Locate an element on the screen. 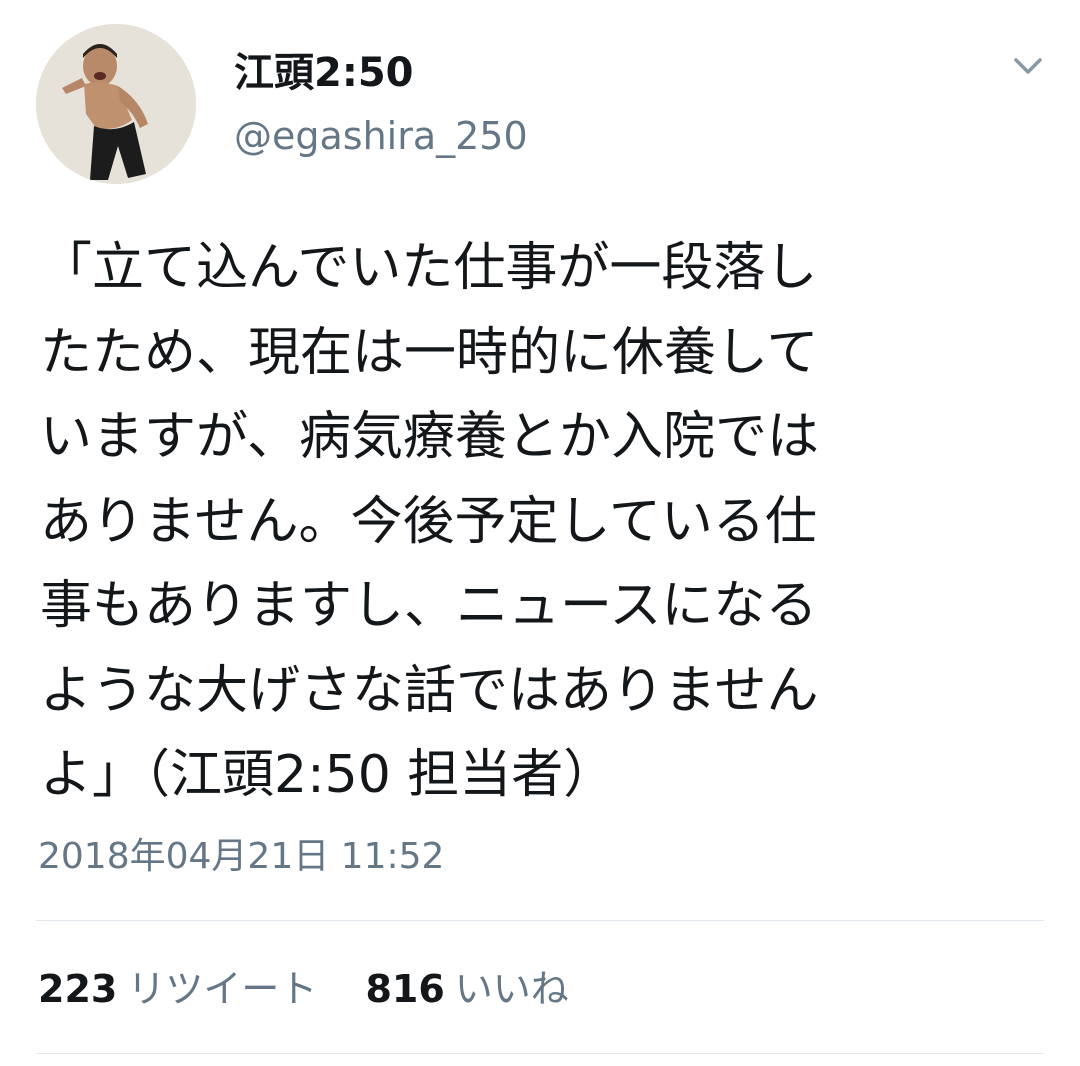  tweet-text-line: よ」（江頭2:50 担当者） is located at coordinates (328, 775).